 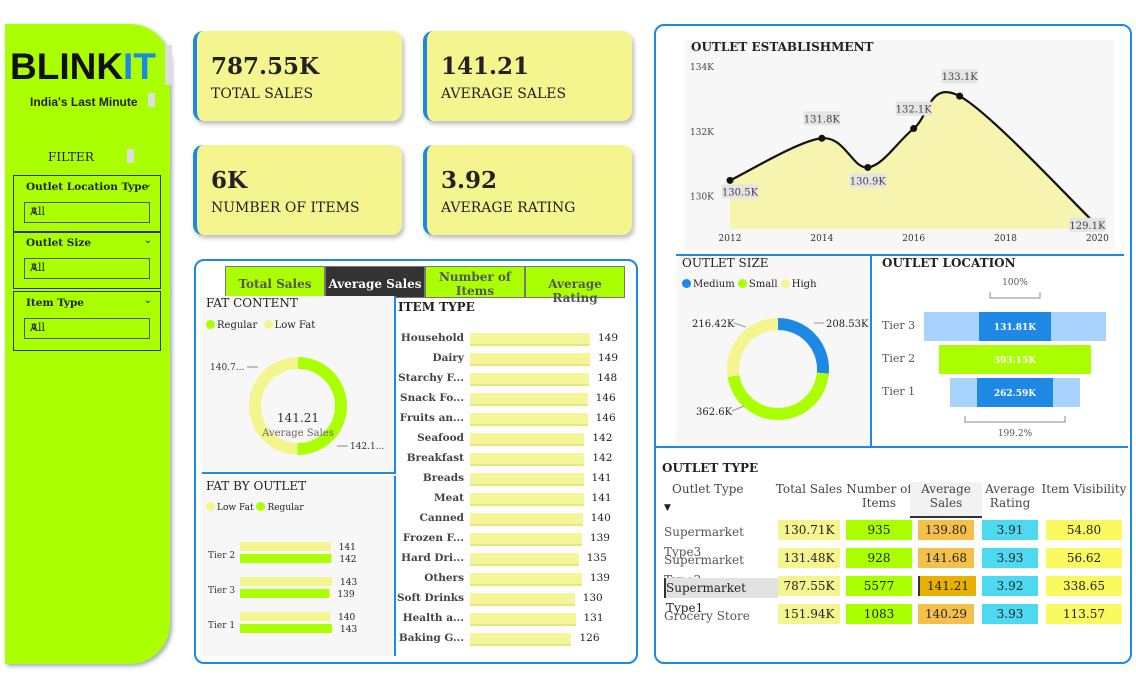 I want to click on funnel-bottom-label: 199.2%, so click(x=1015, y=434).